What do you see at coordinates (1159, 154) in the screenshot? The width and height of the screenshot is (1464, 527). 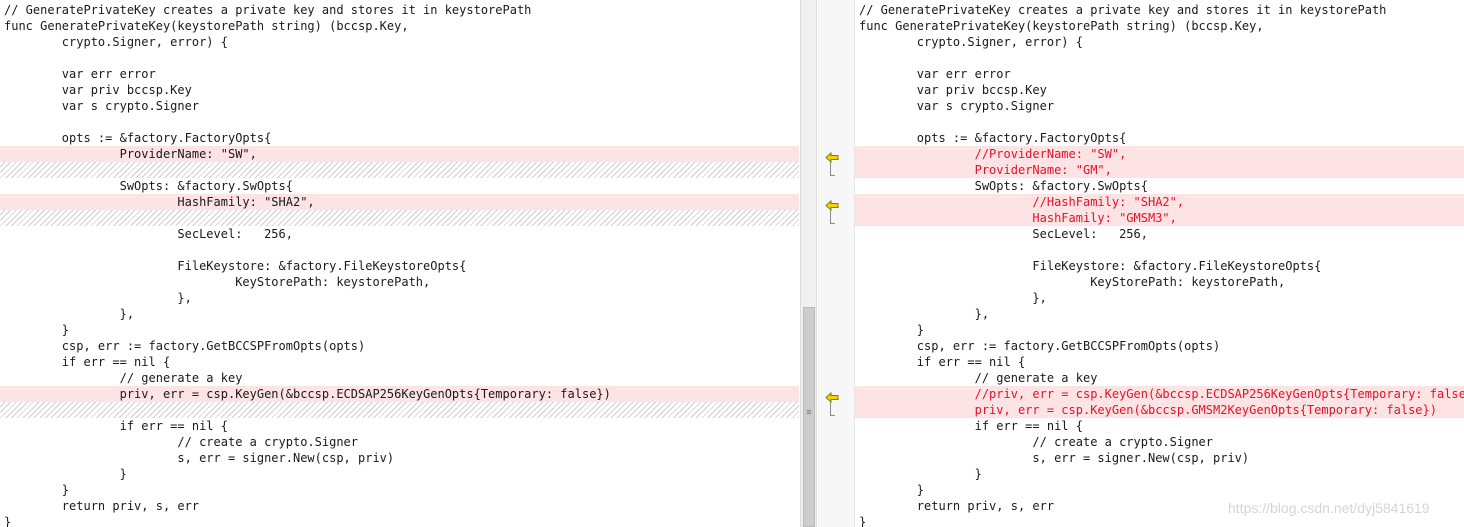 I see `code-line: //ProviderName: "SW",` at bounding box center [1159, 154].